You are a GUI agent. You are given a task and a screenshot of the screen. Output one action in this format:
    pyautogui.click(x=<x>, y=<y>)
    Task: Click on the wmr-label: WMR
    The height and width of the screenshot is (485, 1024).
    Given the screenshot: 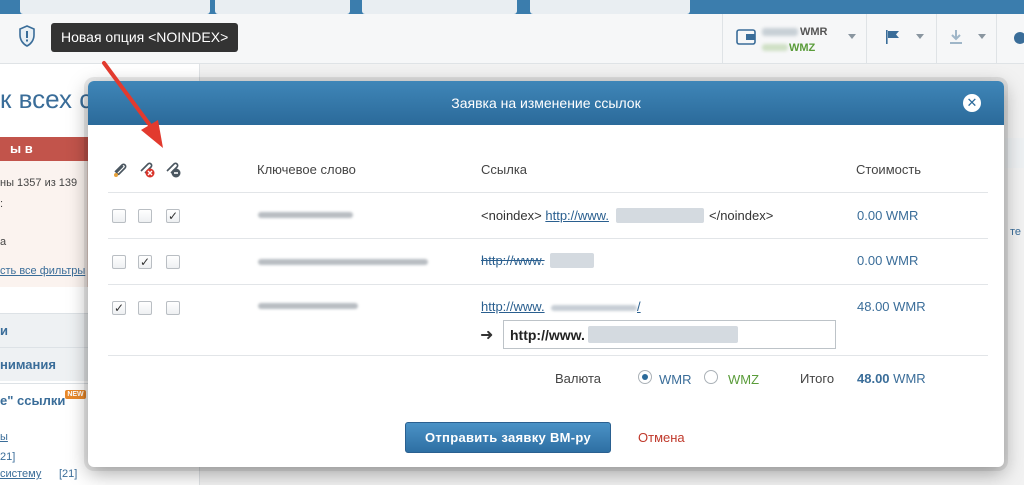 What is the action you would take?
    pyautogui.click(x=814, y=32)
    